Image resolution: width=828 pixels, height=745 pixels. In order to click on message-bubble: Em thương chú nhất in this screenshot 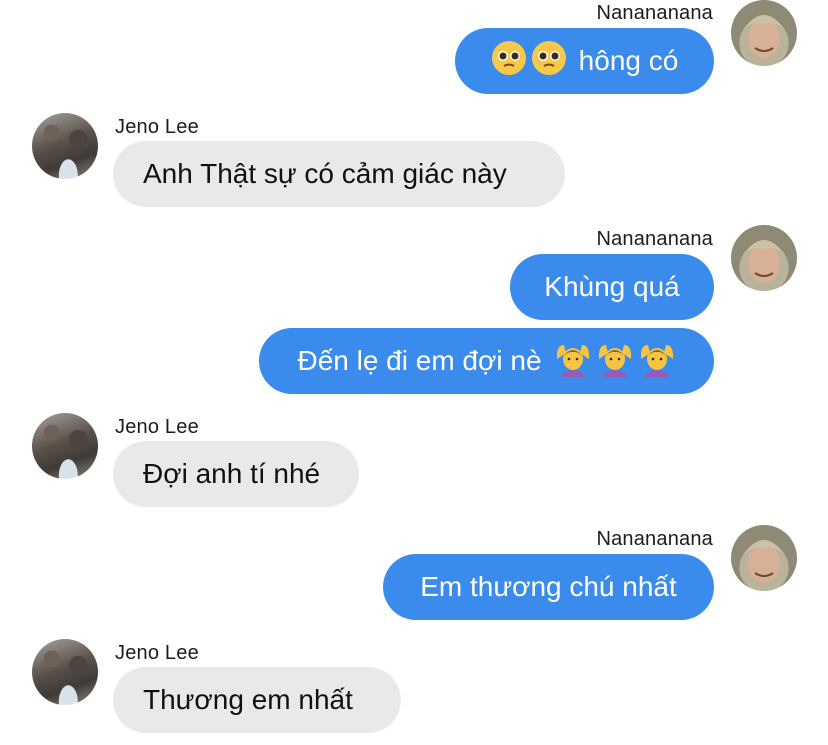, I will do `click(548, 587)`.